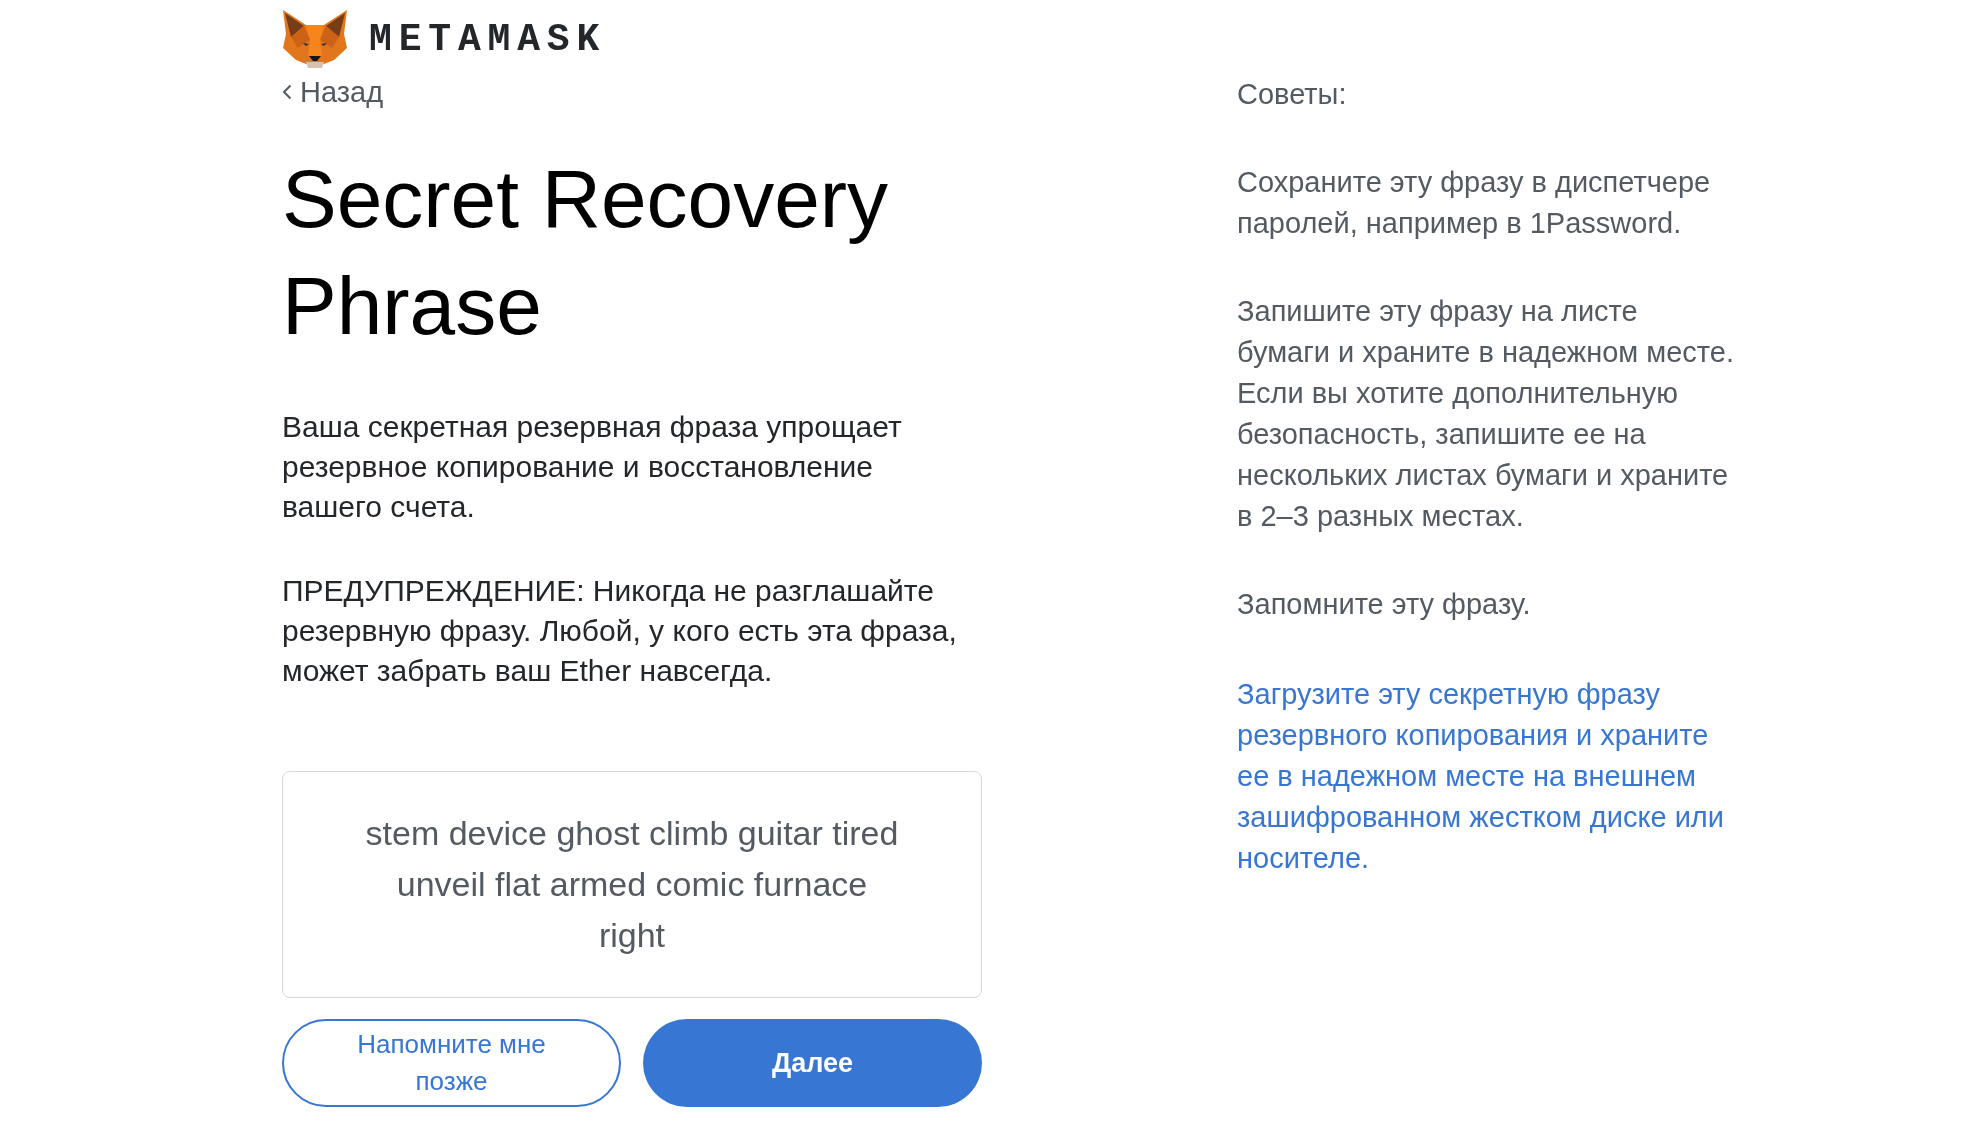 This screenshot has width=1976, height=1148. I want to click on tip-text: Сохраните эту фразу в диспетчере паролей, например в 1Password., so click(1474, 203).